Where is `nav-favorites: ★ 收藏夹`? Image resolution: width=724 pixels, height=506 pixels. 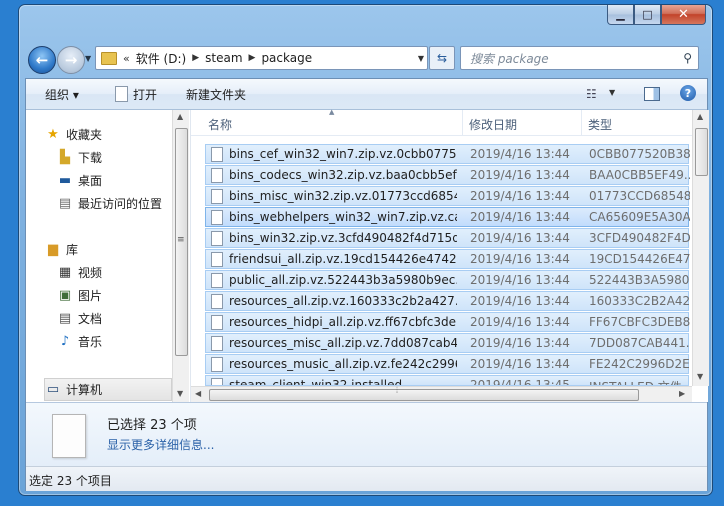
nav-favorites: ★ 收藏夹 is located at coordinates (118, 134).